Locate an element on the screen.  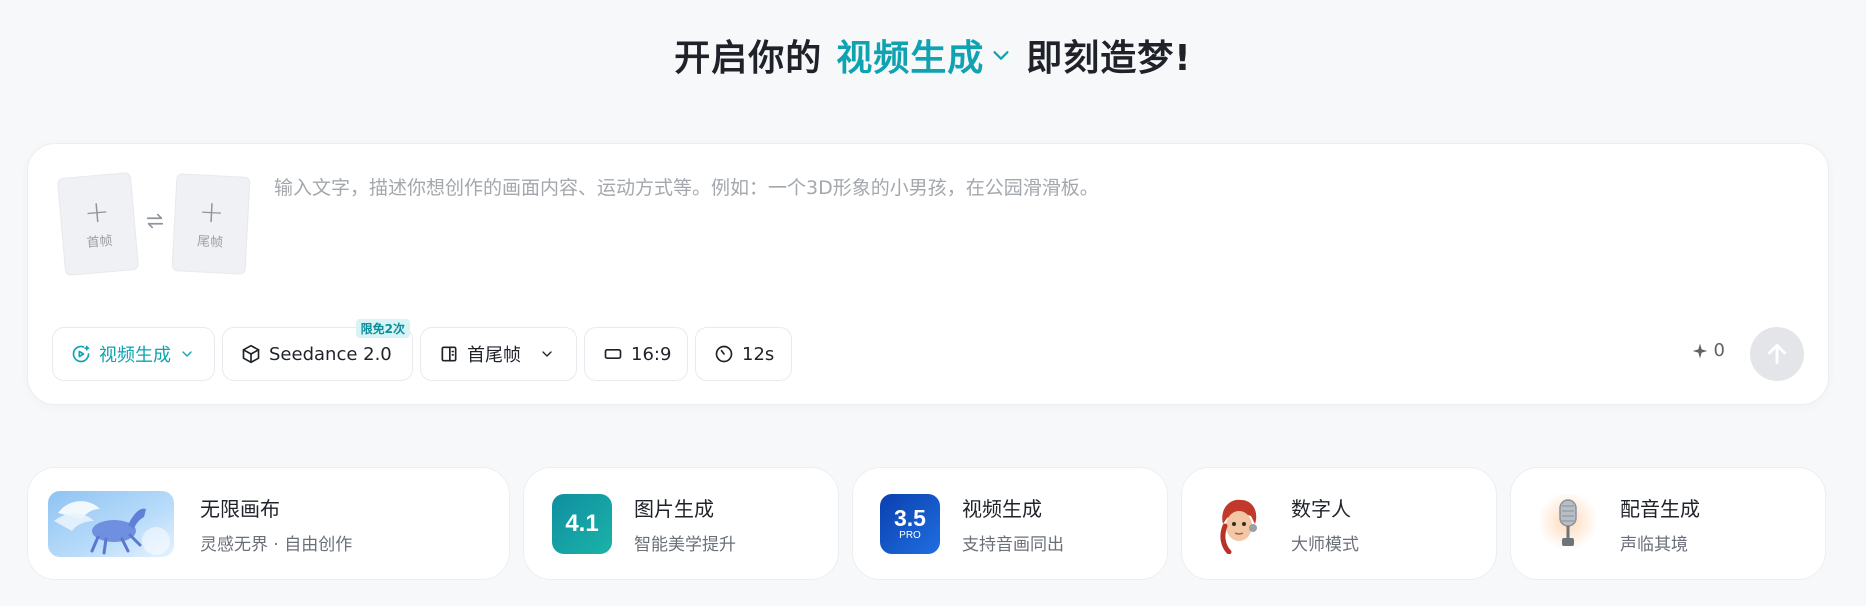
video-model-3.5-pro-logo: 3.5 PRO is located at coordinates (910, 523).